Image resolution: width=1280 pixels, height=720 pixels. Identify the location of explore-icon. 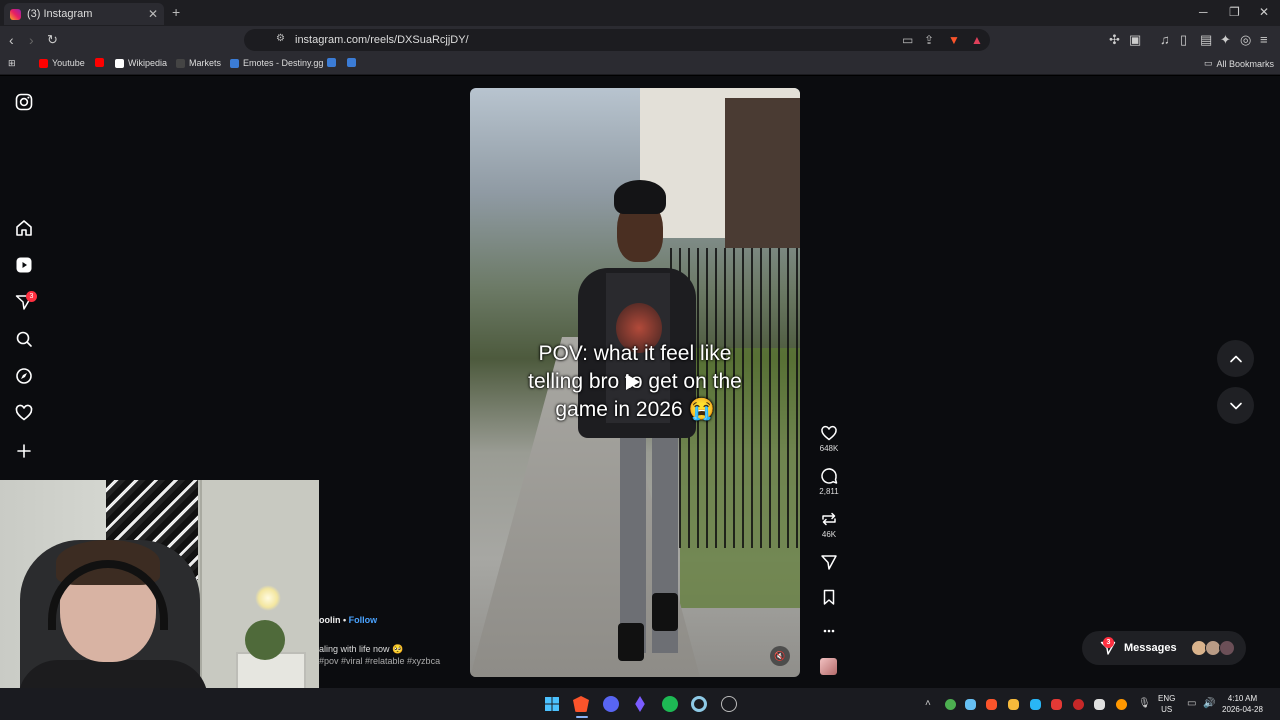
(24, 376).